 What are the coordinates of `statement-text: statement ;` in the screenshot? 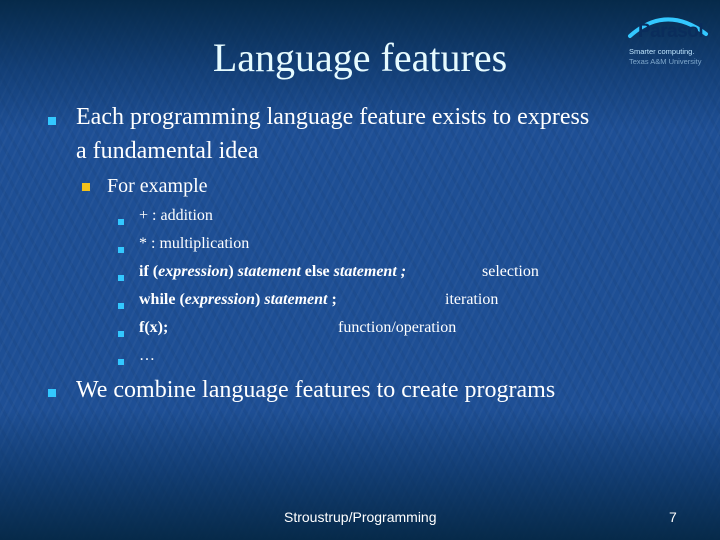 It's located at (370, 271).